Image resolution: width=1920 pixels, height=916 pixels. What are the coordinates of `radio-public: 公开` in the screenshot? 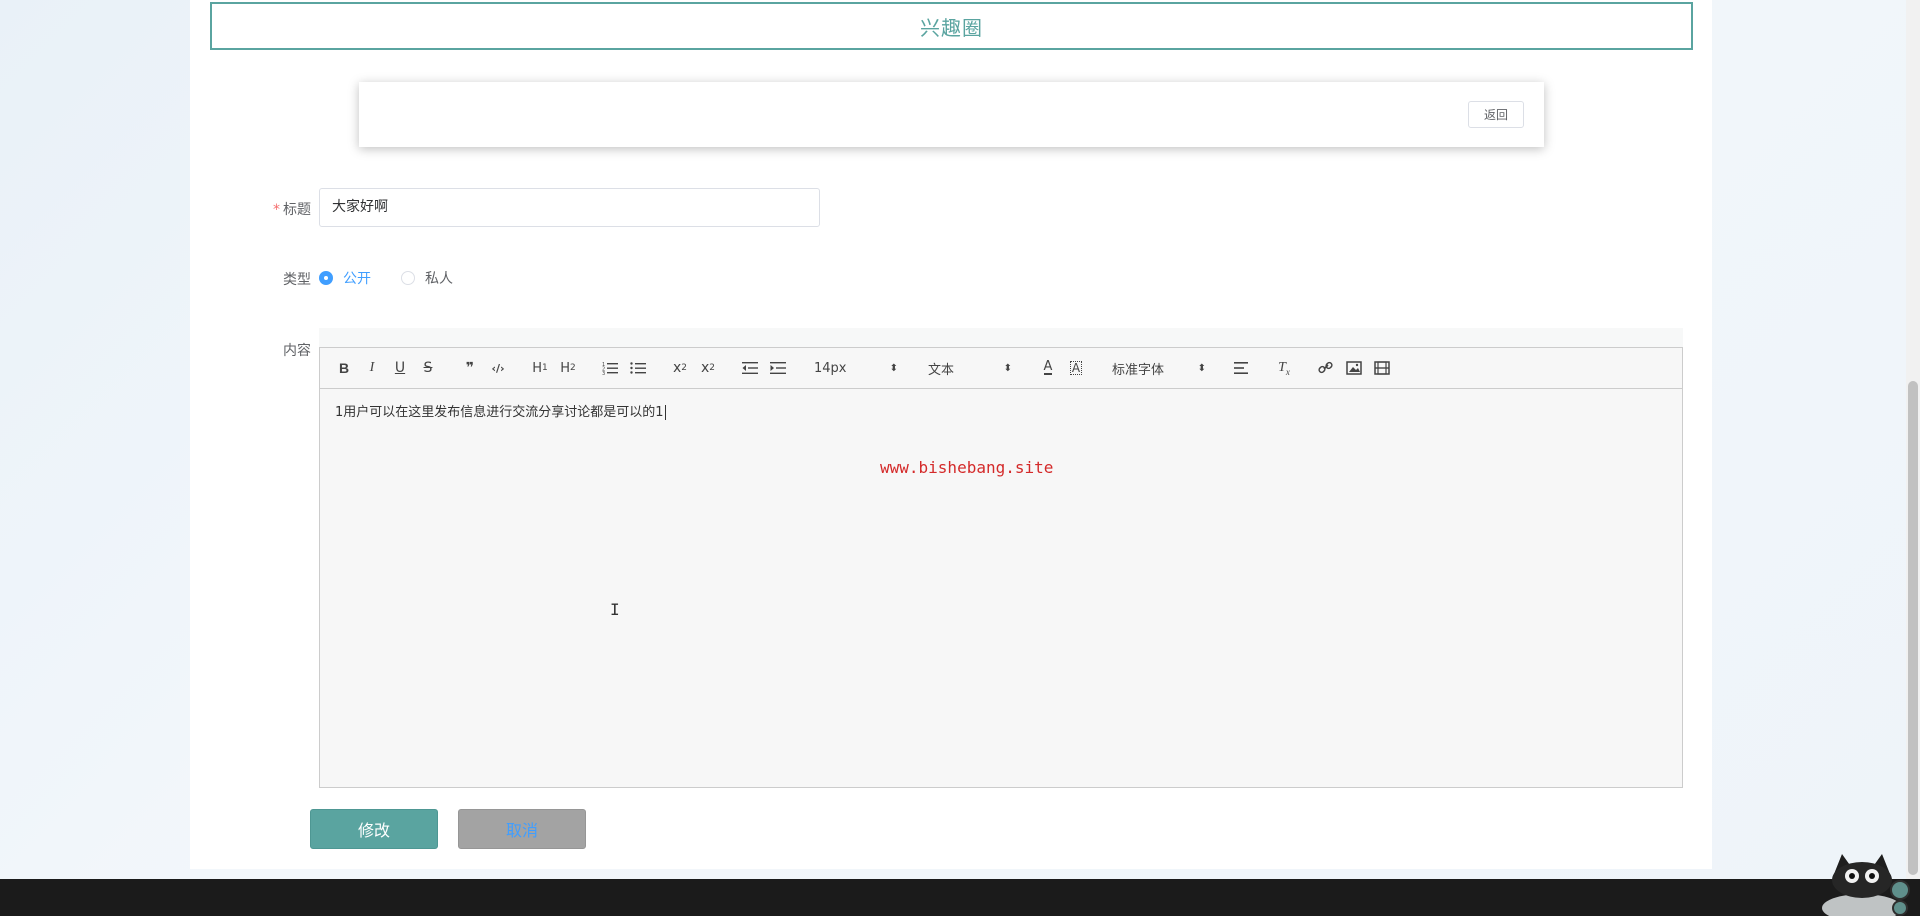 It's located at (345, 278).